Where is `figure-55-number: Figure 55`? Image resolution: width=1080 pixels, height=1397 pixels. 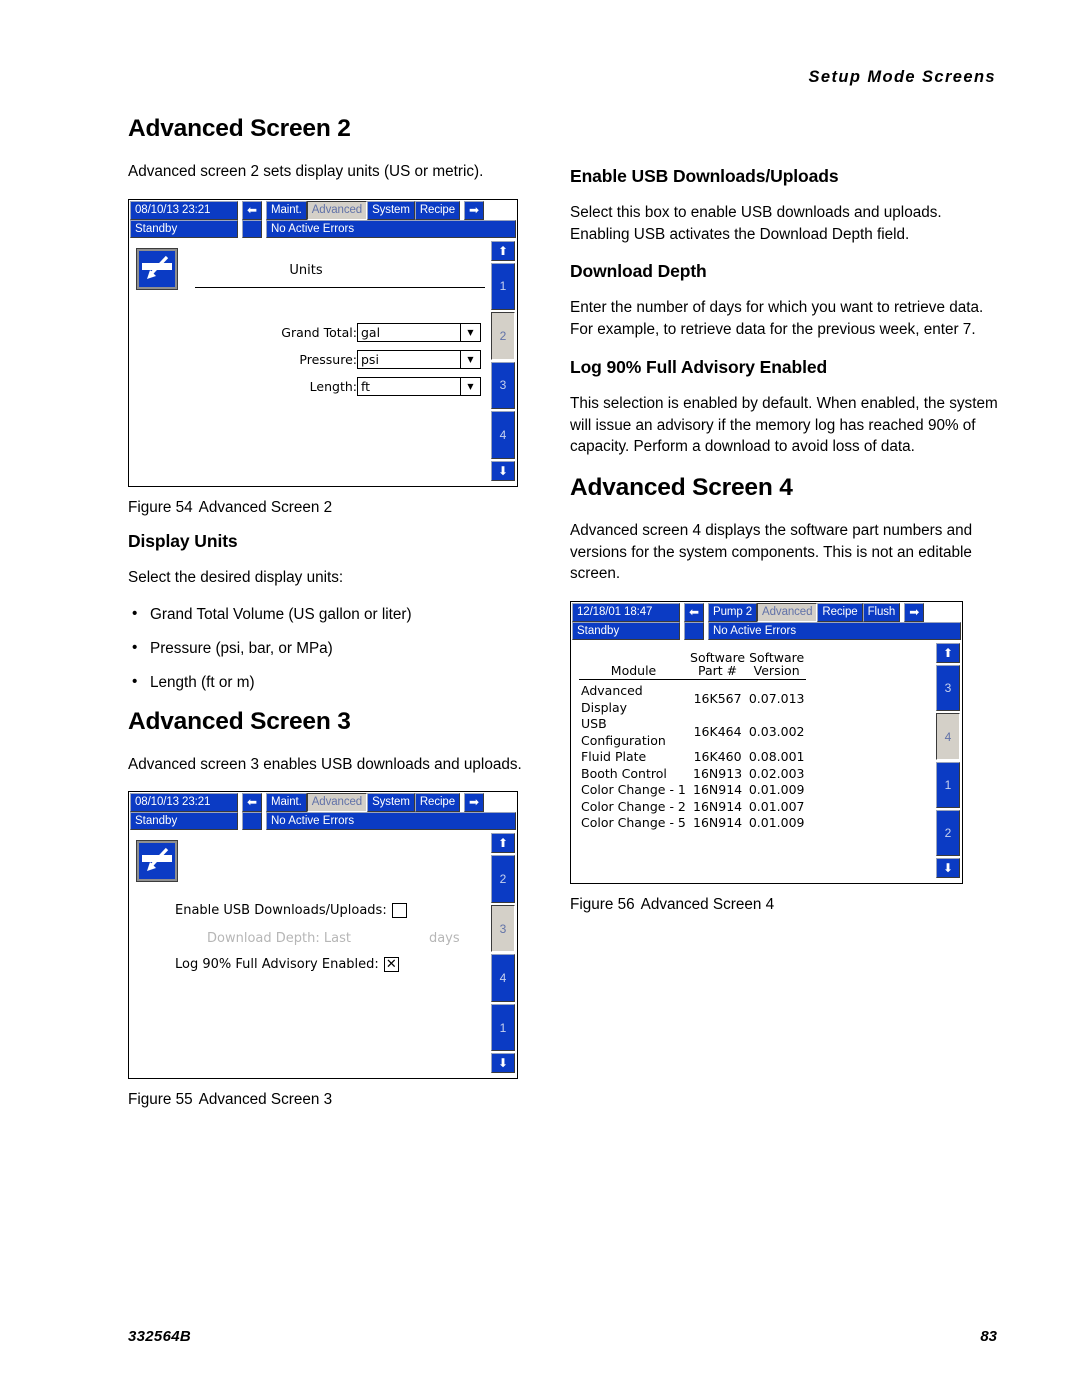 figure-55-number: Figure 55 is located at coordinates (160, 1100).